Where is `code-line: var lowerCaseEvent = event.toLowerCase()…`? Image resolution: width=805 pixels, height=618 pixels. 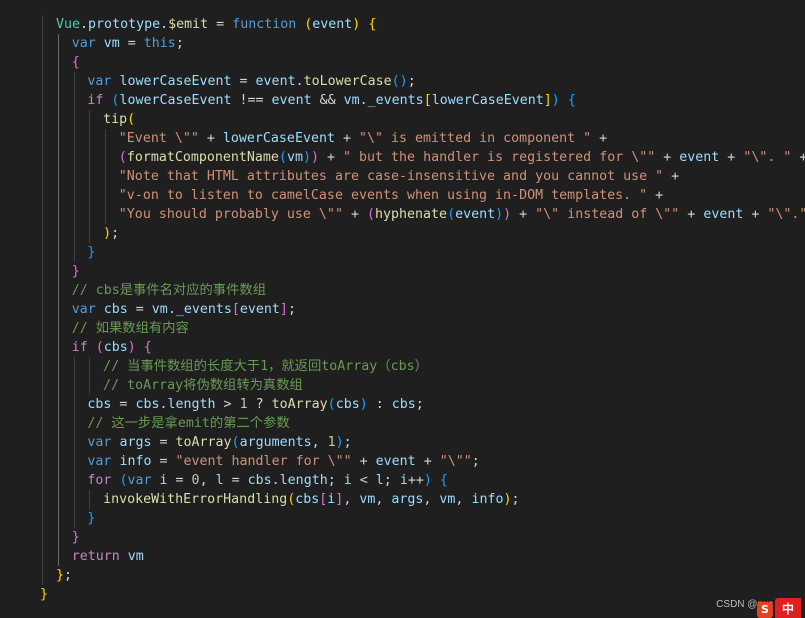
code-line: var lowerCaseEvent = event.toLowerCase()… is located at coordinates (251, 81).